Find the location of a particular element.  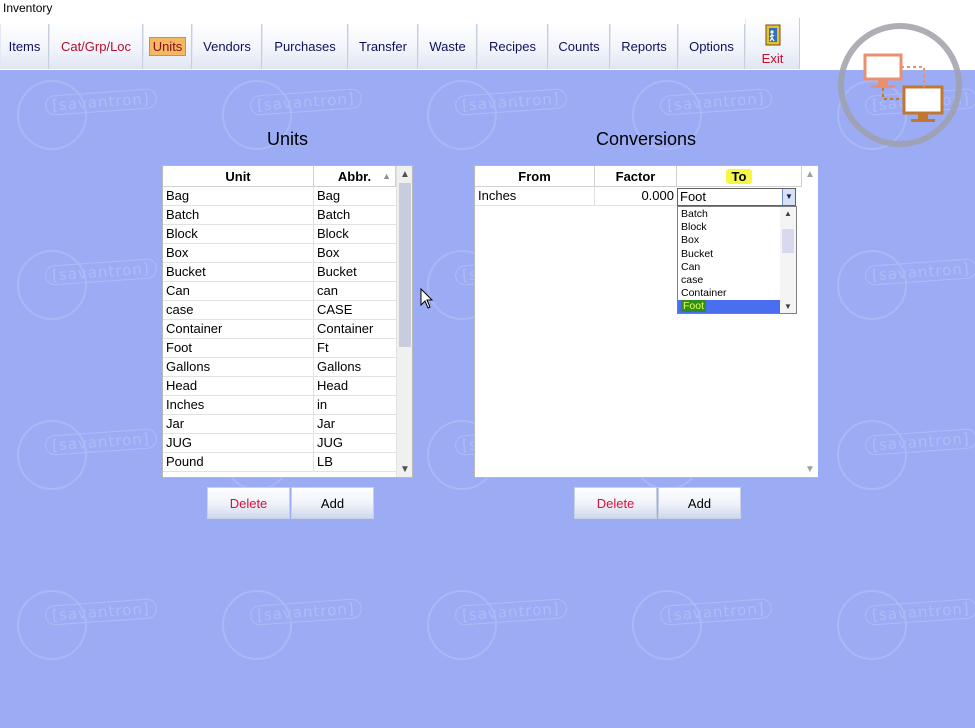

unit-row: Batch Batch is located at coordinates (279, 215).